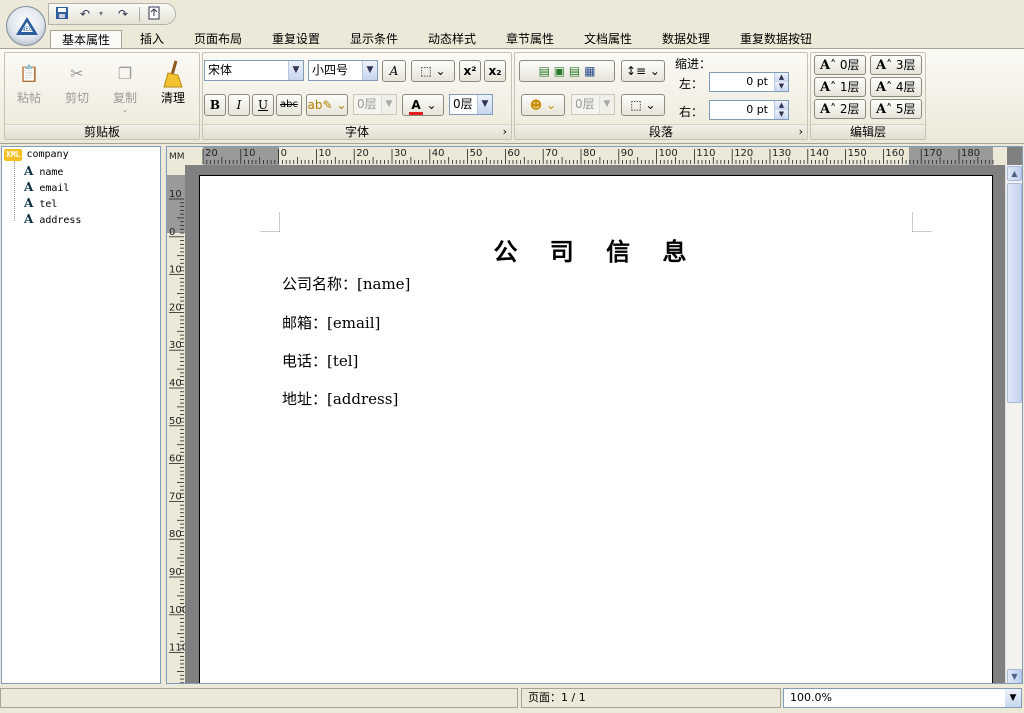 This screenshot has height=713, width=1024. I want to click on tab-repeat-data-buttons: 重复数据按钮, so click(776, 39).